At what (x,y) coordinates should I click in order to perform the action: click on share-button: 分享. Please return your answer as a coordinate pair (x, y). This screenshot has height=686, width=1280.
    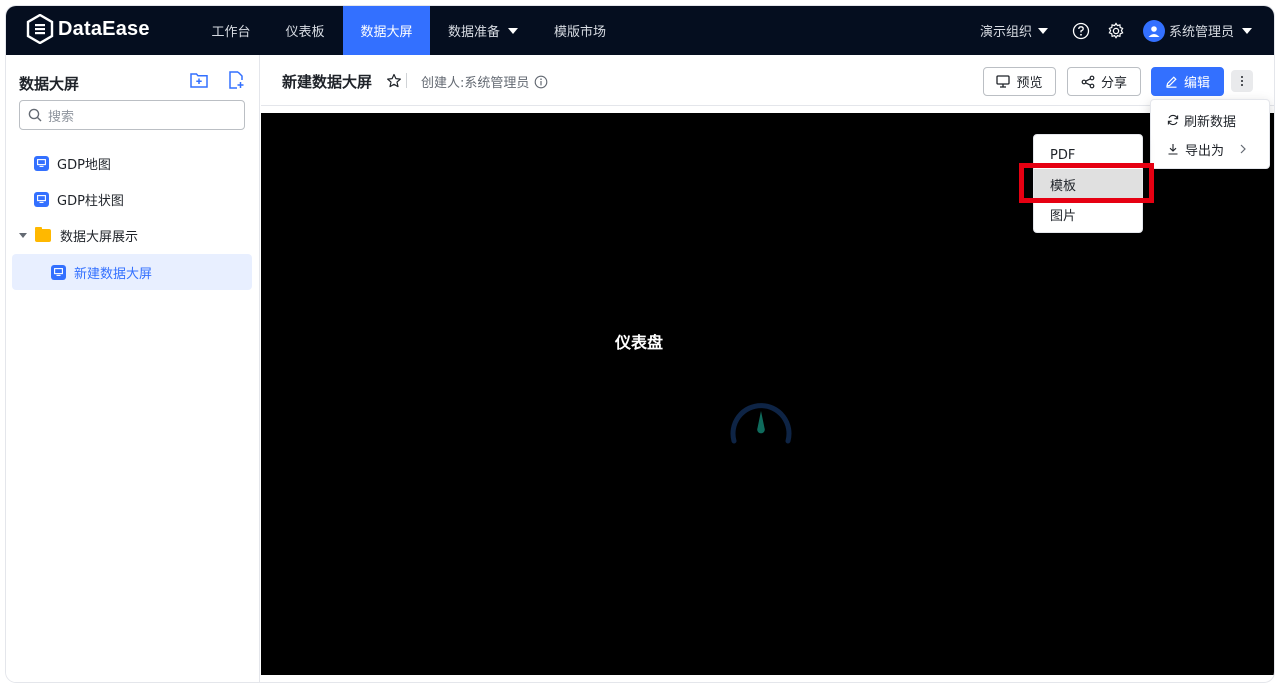
    Looking at the image, I should click on (1104, 81).